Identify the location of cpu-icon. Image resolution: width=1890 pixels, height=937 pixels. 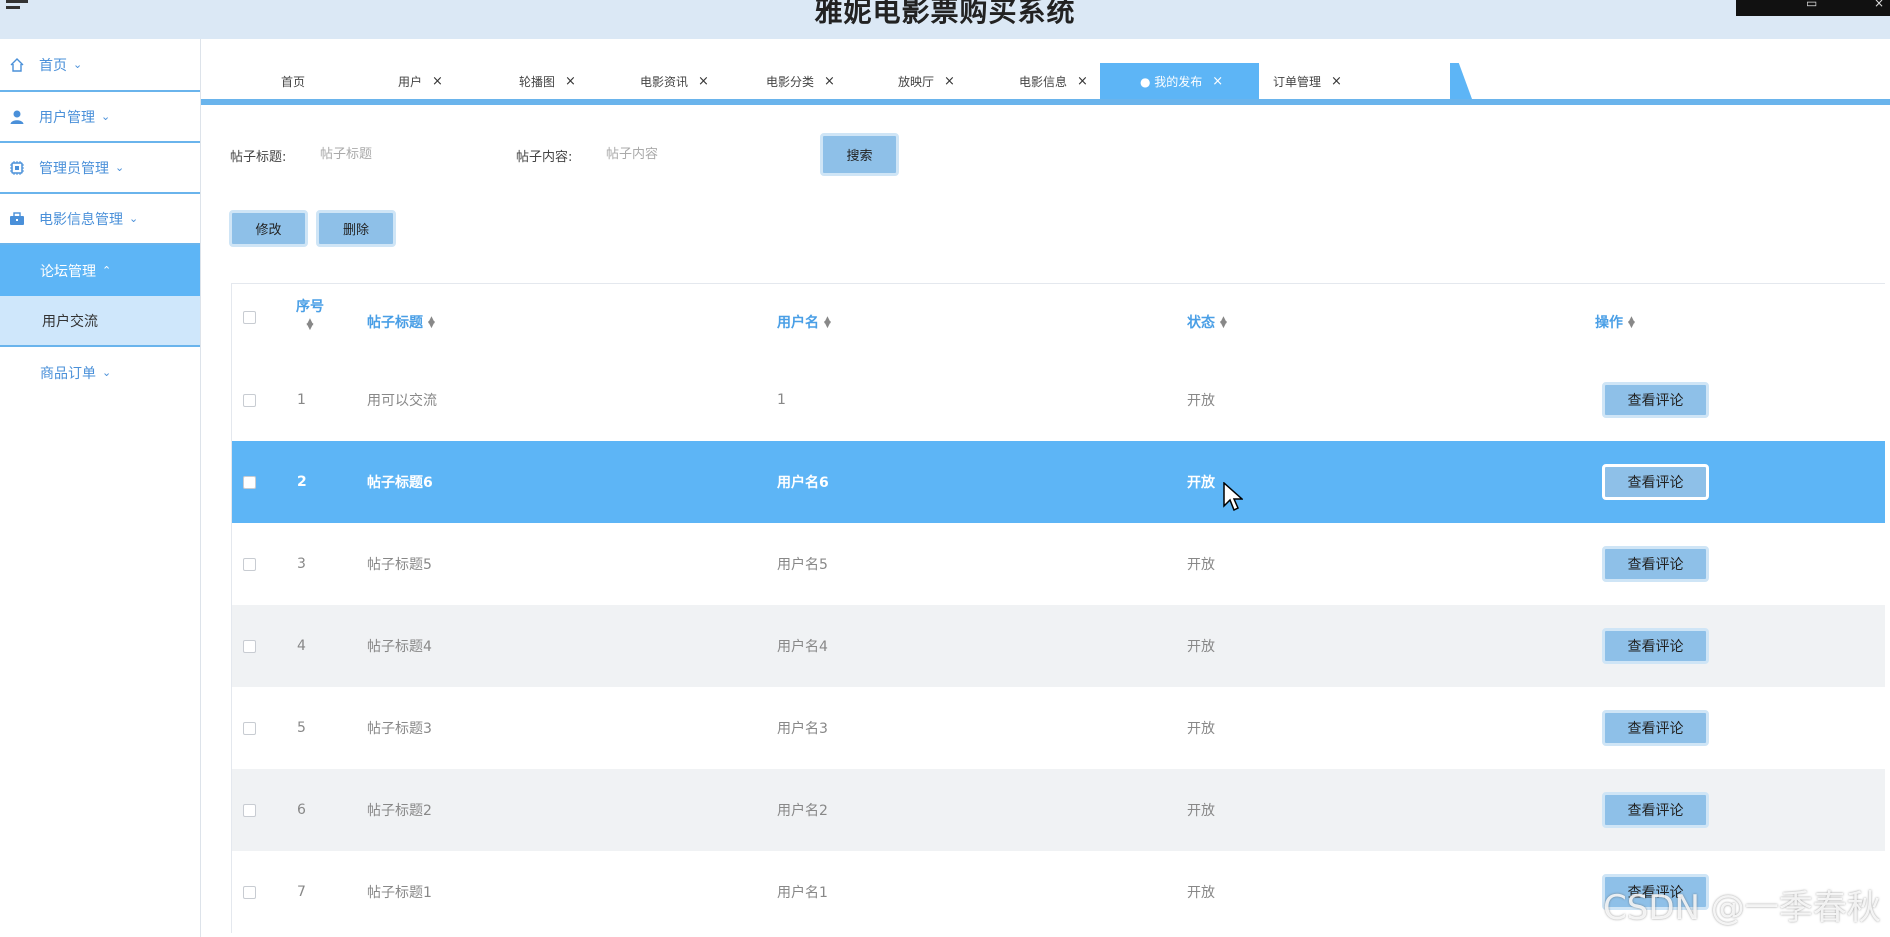
(17, 168).